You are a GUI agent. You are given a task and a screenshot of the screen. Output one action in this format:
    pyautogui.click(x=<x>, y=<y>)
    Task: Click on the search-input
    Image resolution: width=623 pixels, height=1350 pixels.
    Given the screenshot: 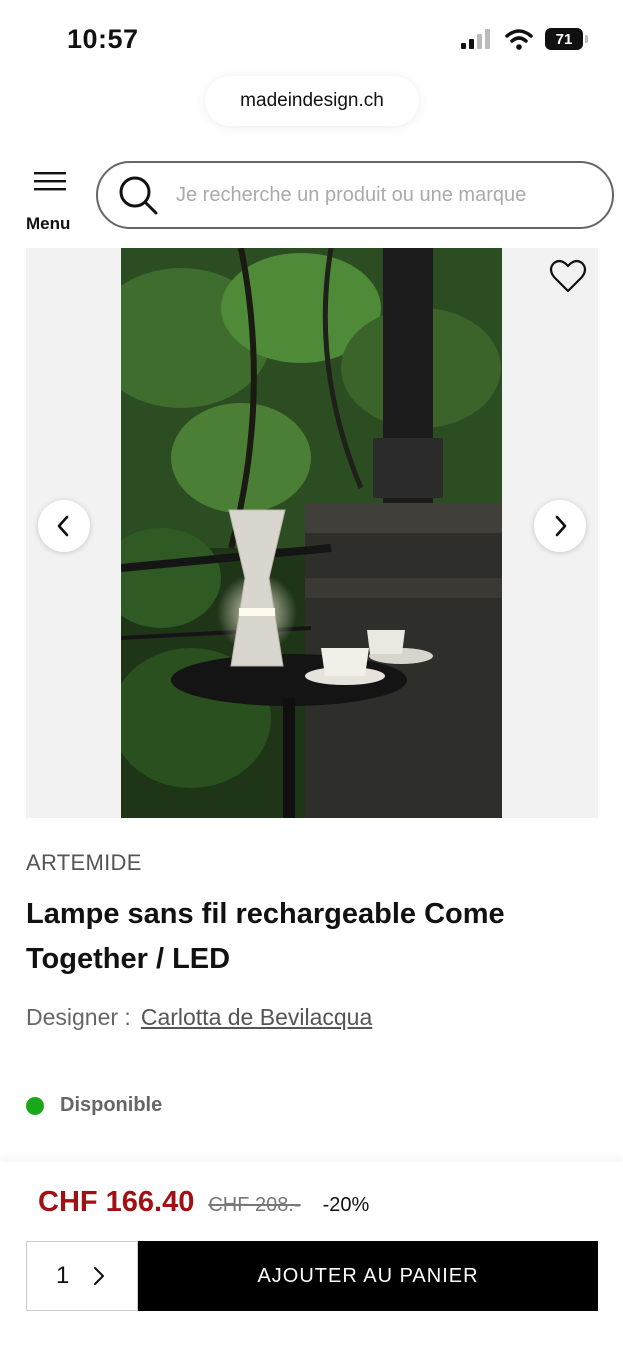 What is the action you would take?
    pyautogui.click(x=393, y=195)
    